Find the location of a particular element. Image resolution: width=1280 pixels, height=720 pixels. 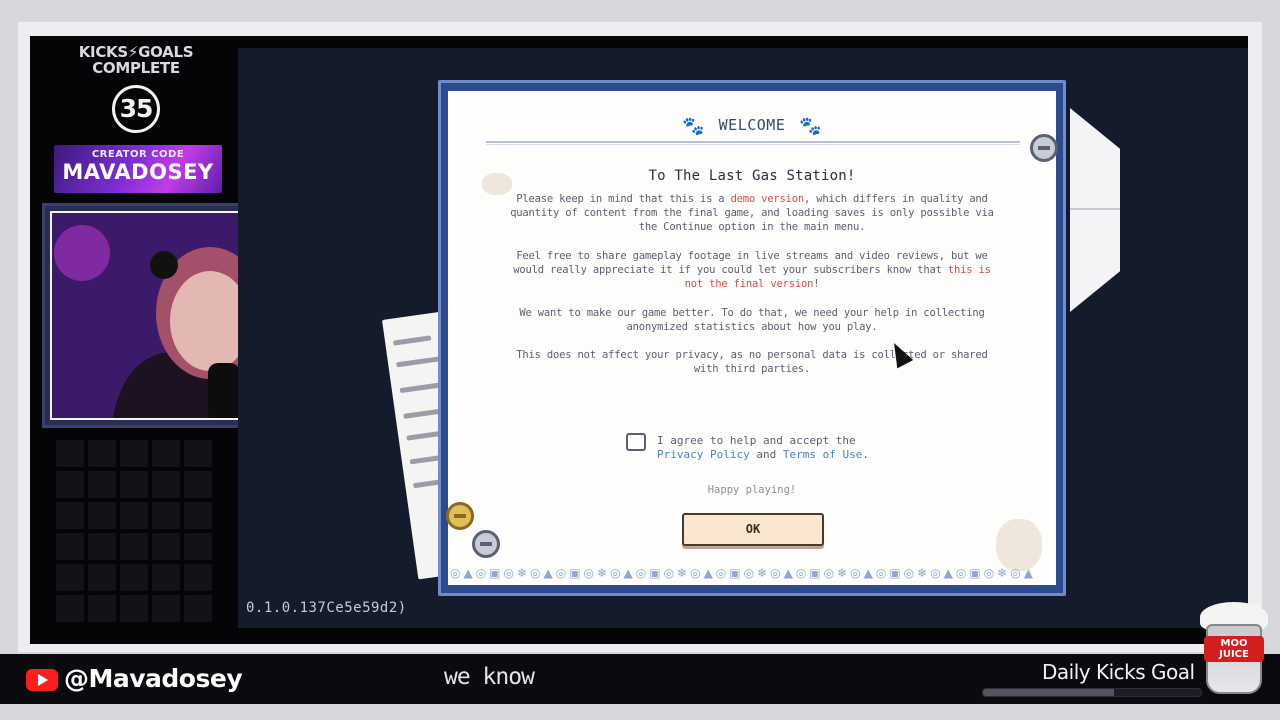

game-version-label: 0.1.0.137Ce5e59d2) is located at coordinates (326, 608).